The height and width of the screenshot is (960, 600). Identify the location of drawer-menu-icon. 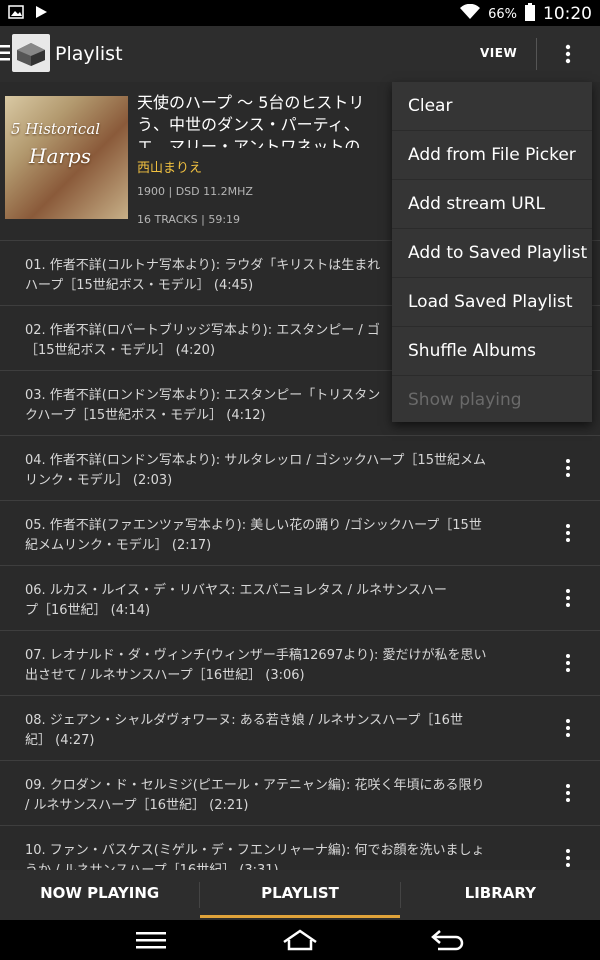
(5, 55).